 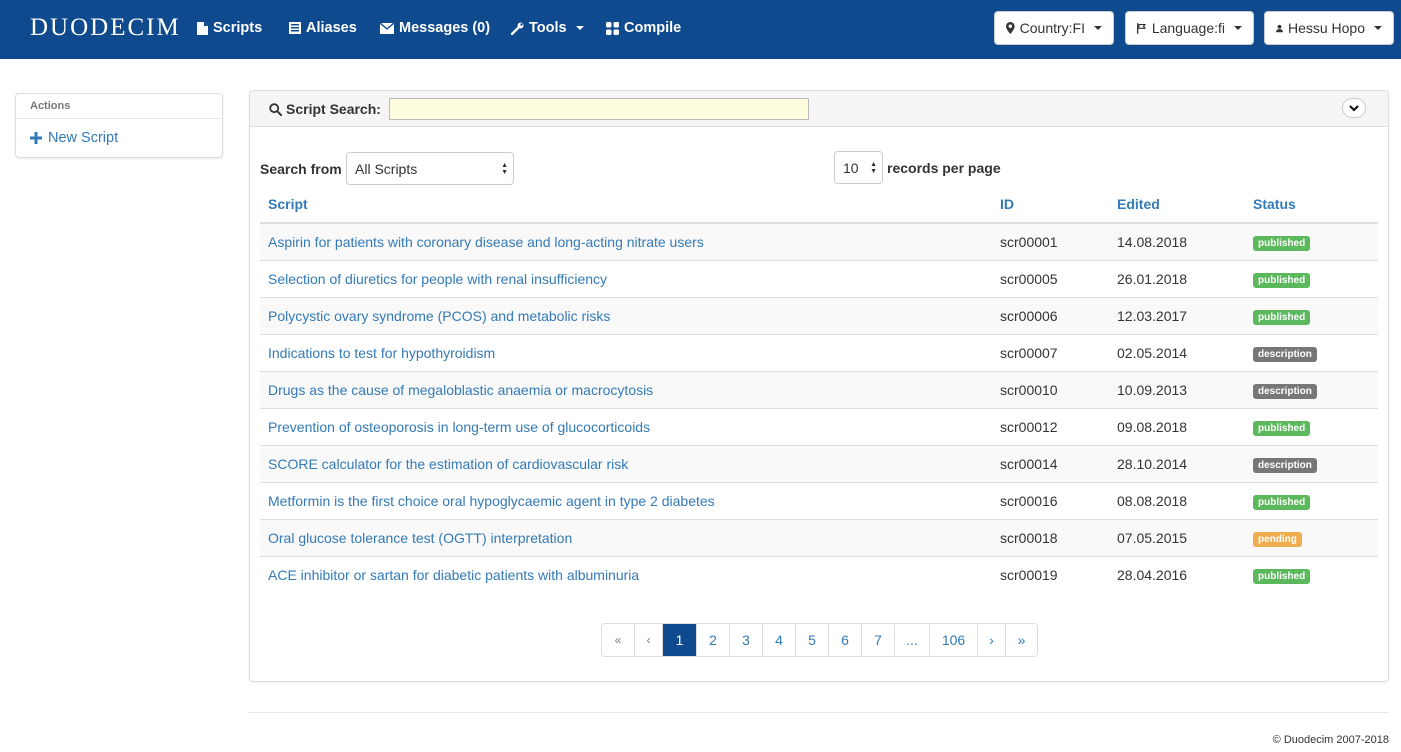 What do you see at coordinates (295, 28) in the screenshot?
I see `list-icon` at bounding box center [295, 28].